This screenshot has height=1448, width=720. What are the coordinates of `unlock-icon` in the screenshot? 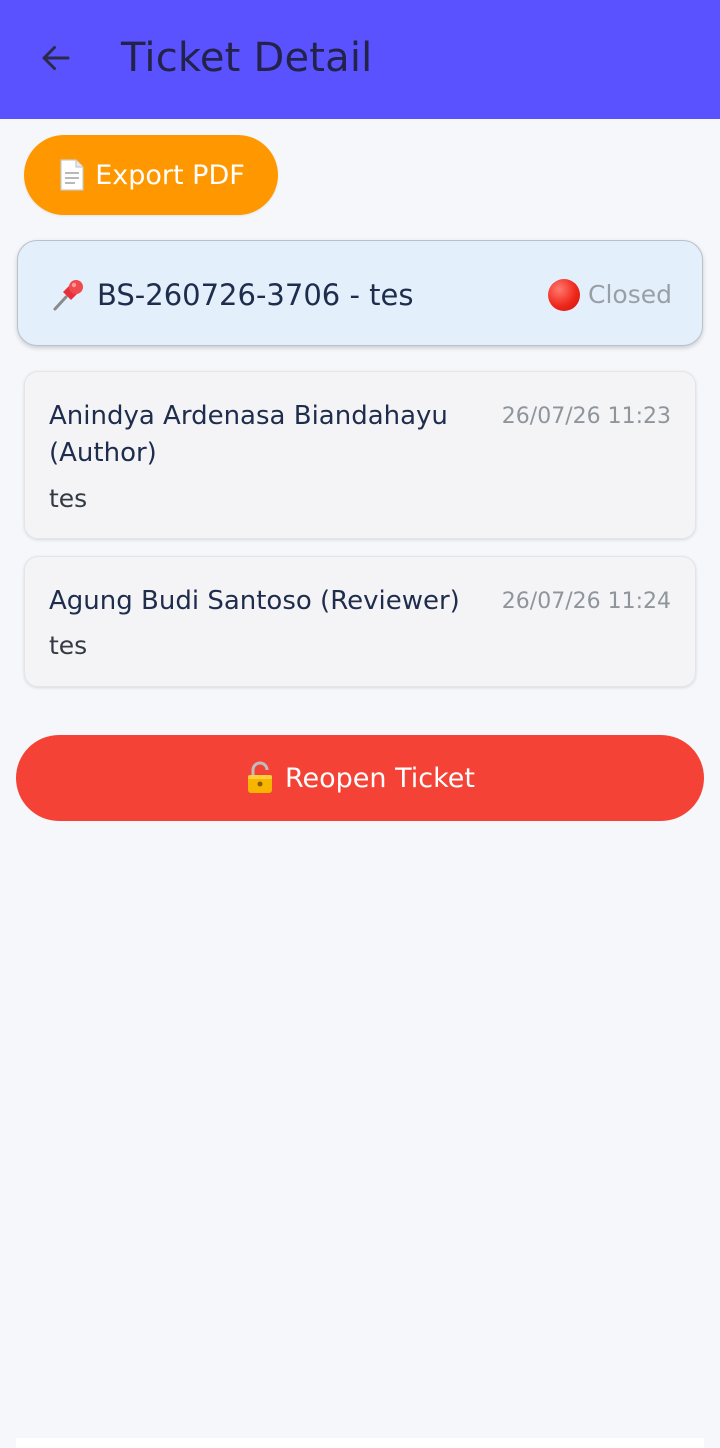 It's located at (259, 777).